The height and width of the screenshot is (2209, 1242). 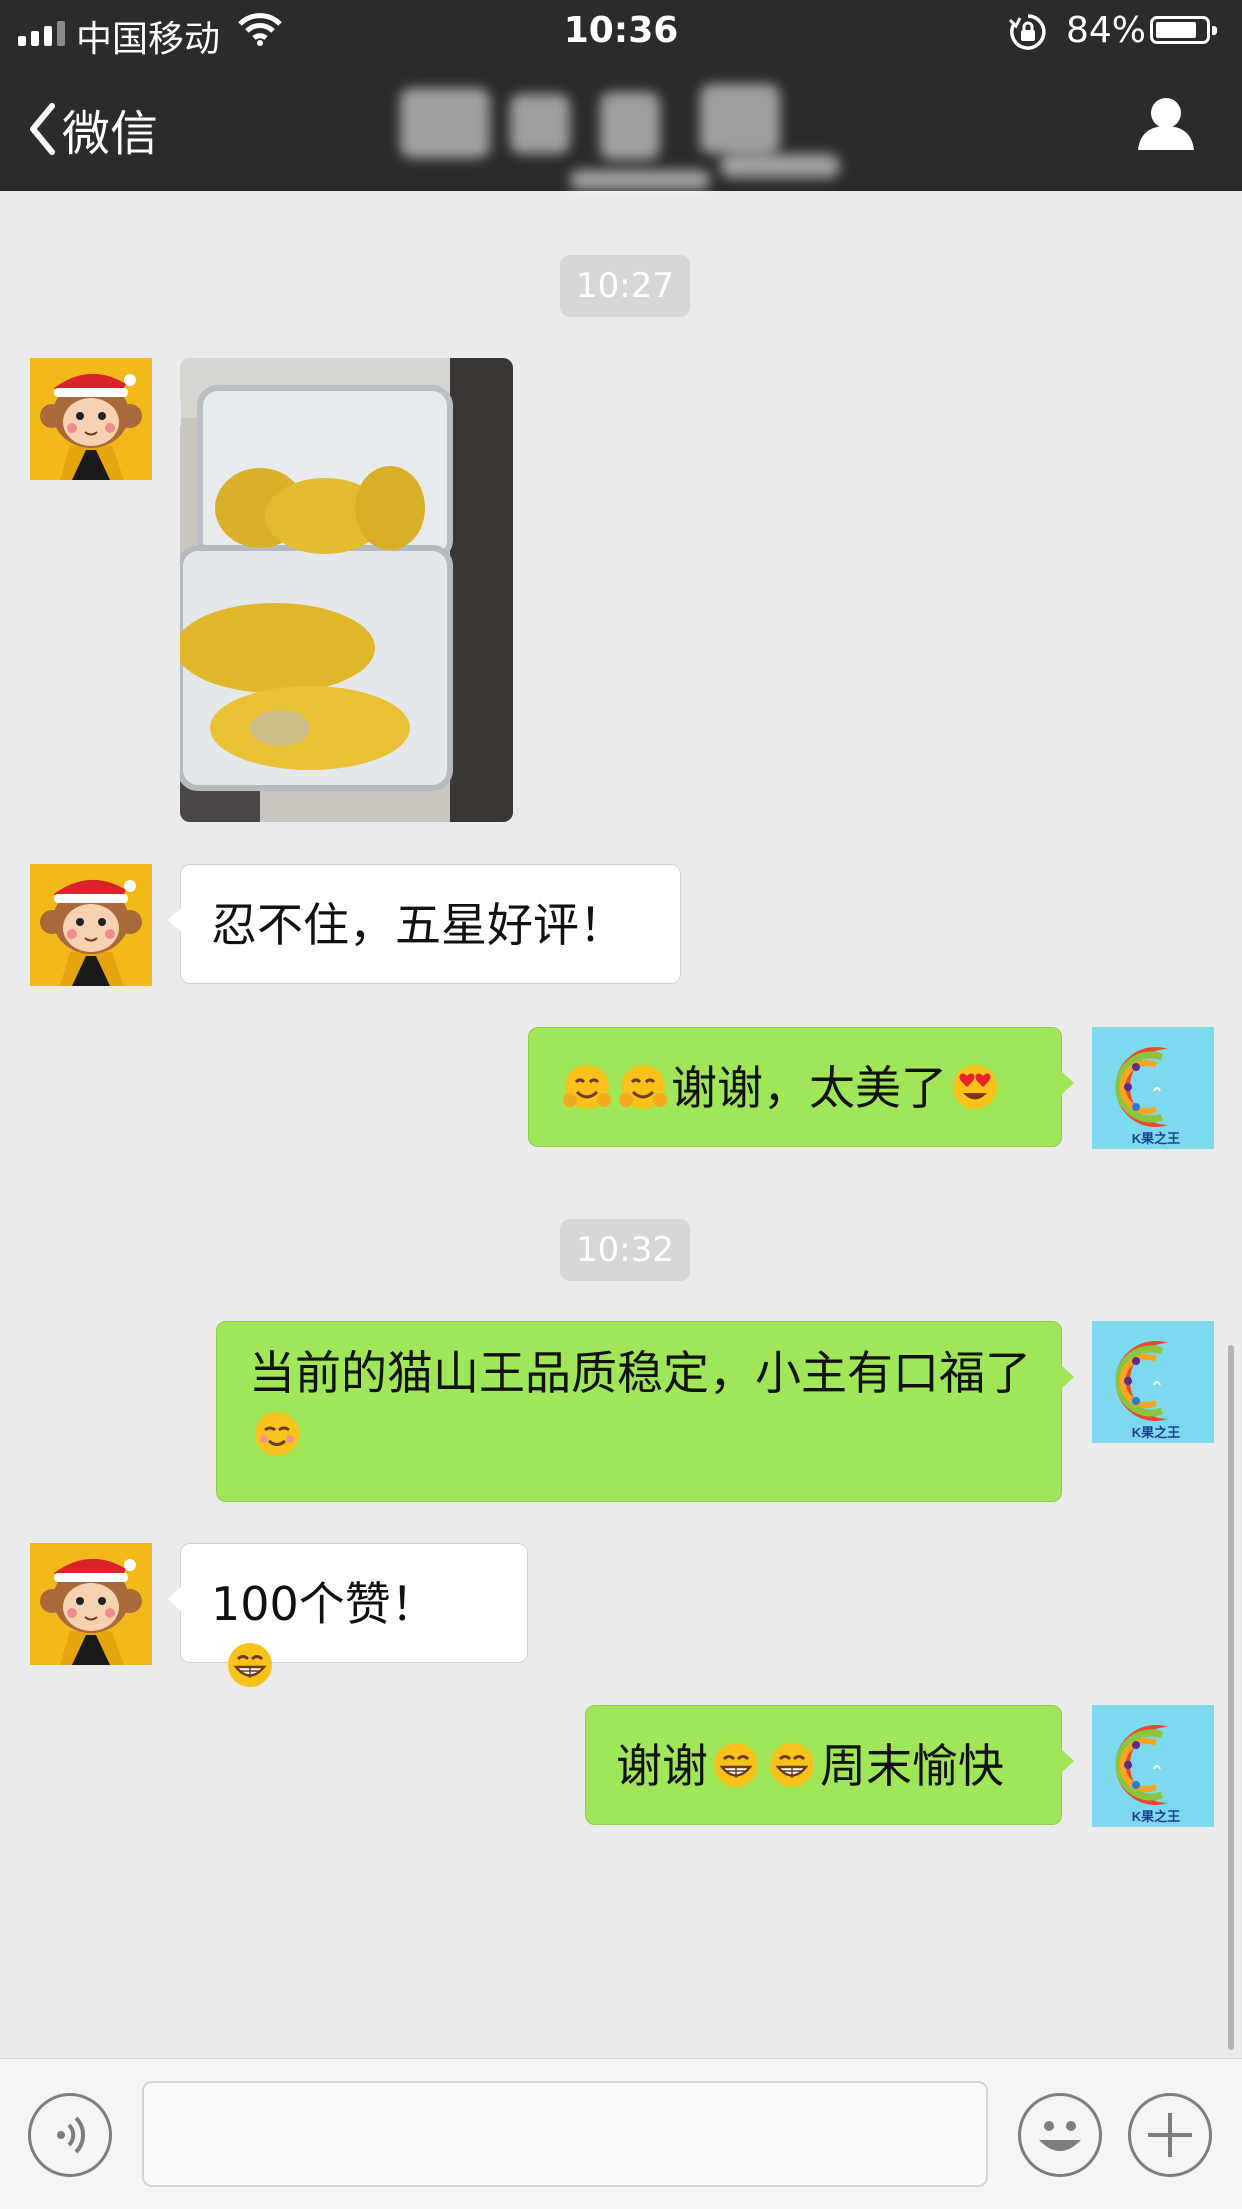 I want to click on timestamp: 10:32, so click(x=625, y=1250).